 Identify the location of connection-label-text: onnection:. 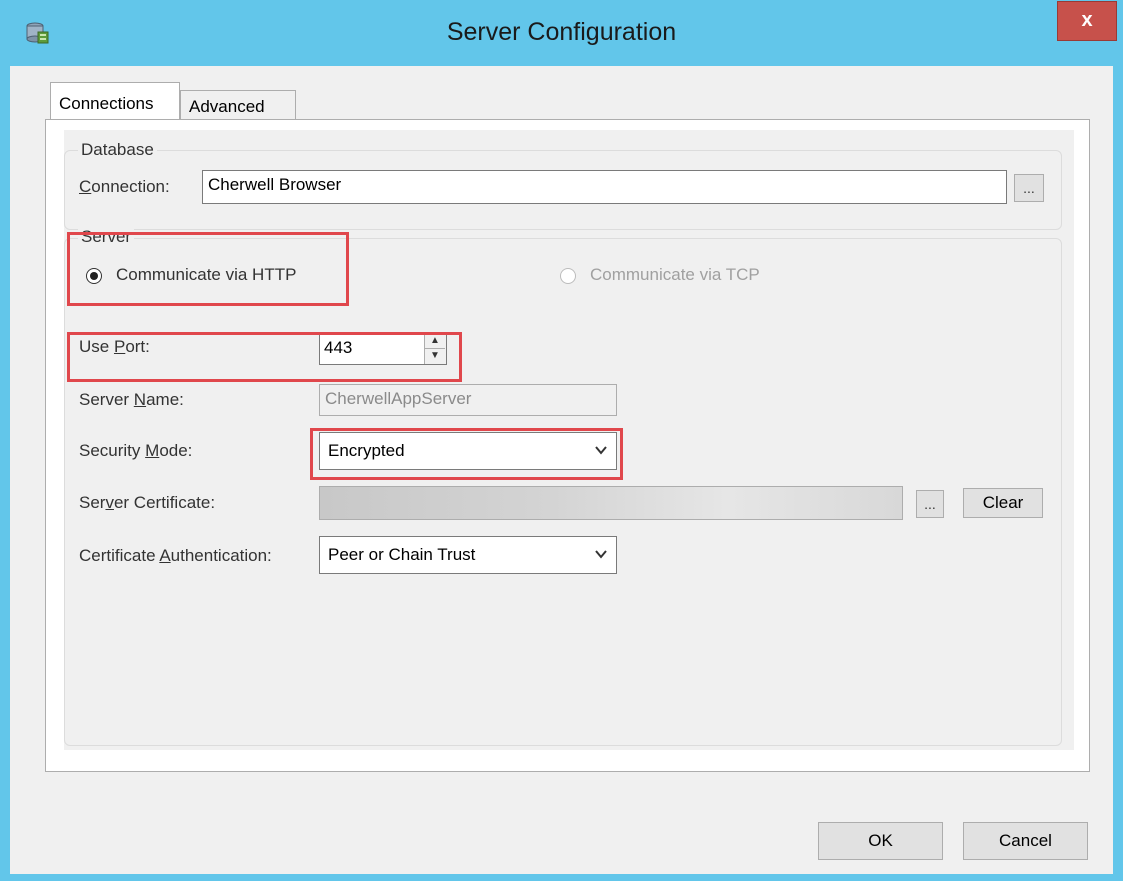
(130, 186).